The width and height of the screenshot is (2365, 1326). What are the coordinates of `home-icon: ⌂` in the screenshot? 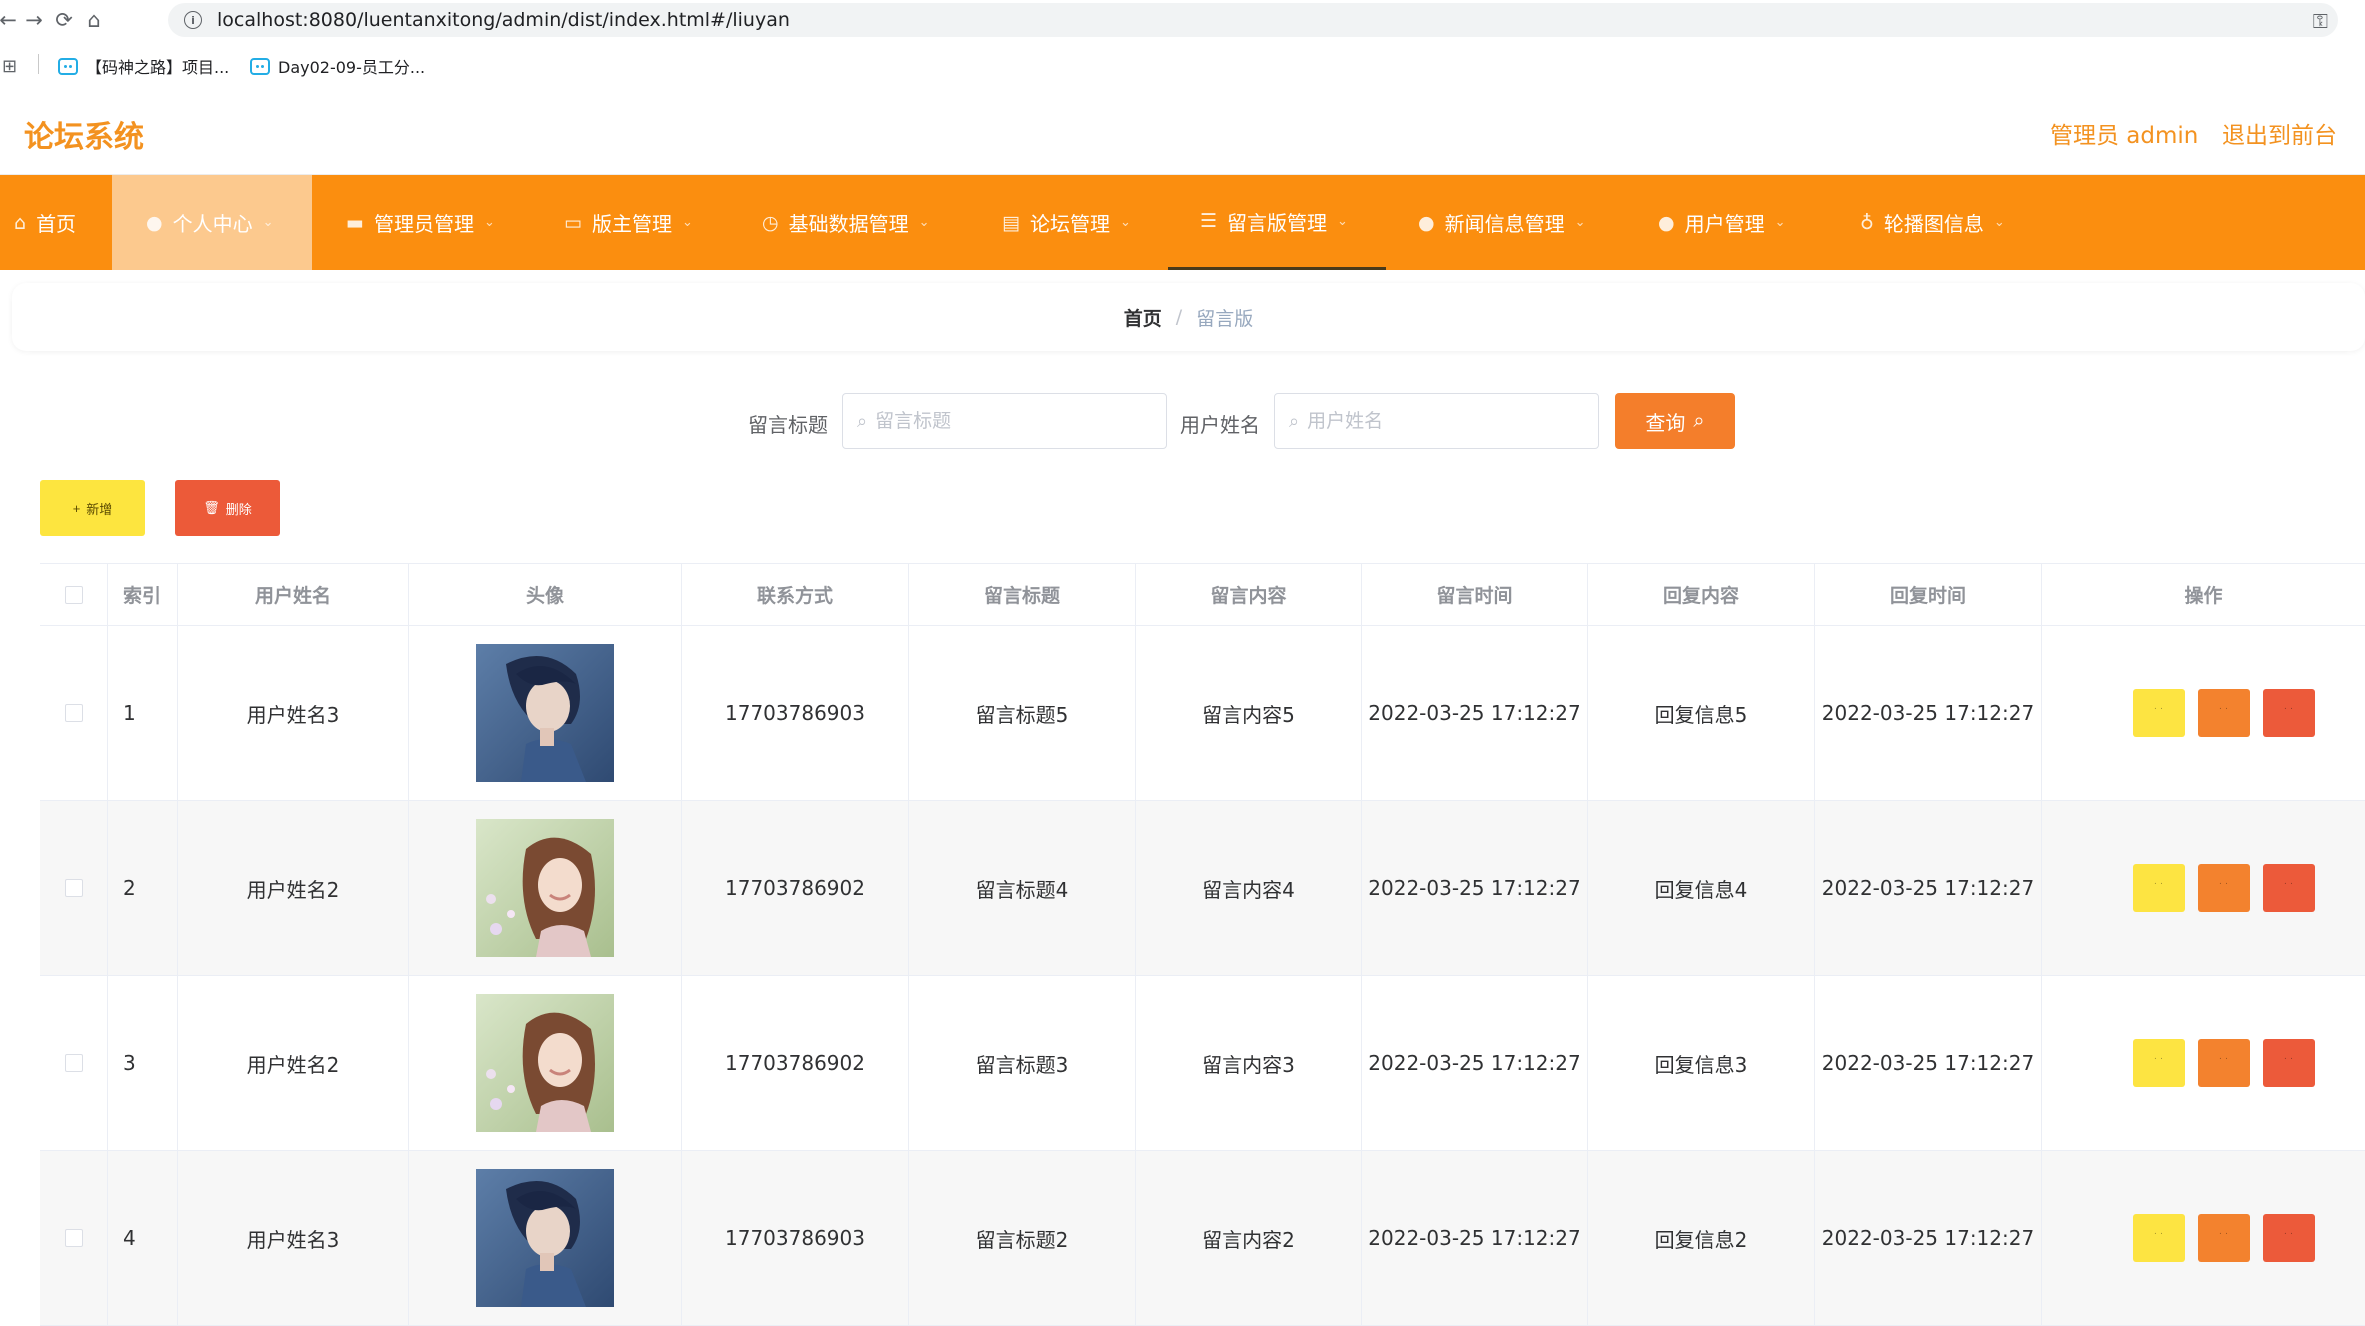 It's located at (94, 20).